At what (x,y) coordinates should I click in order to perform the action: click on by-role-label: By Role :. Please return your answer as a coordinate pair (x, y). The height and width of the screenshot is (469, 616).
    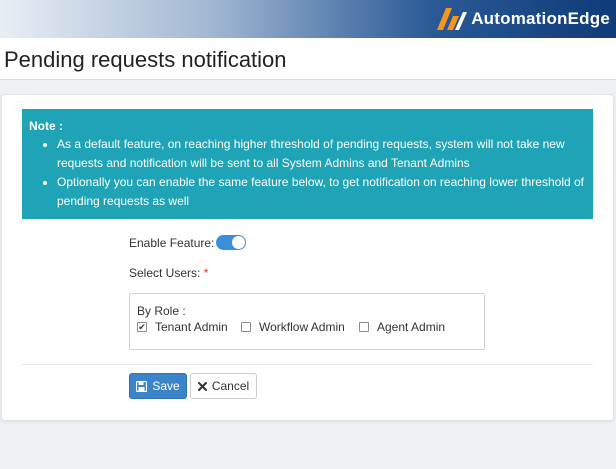
    Looking at the image, I should click on (161, 311).